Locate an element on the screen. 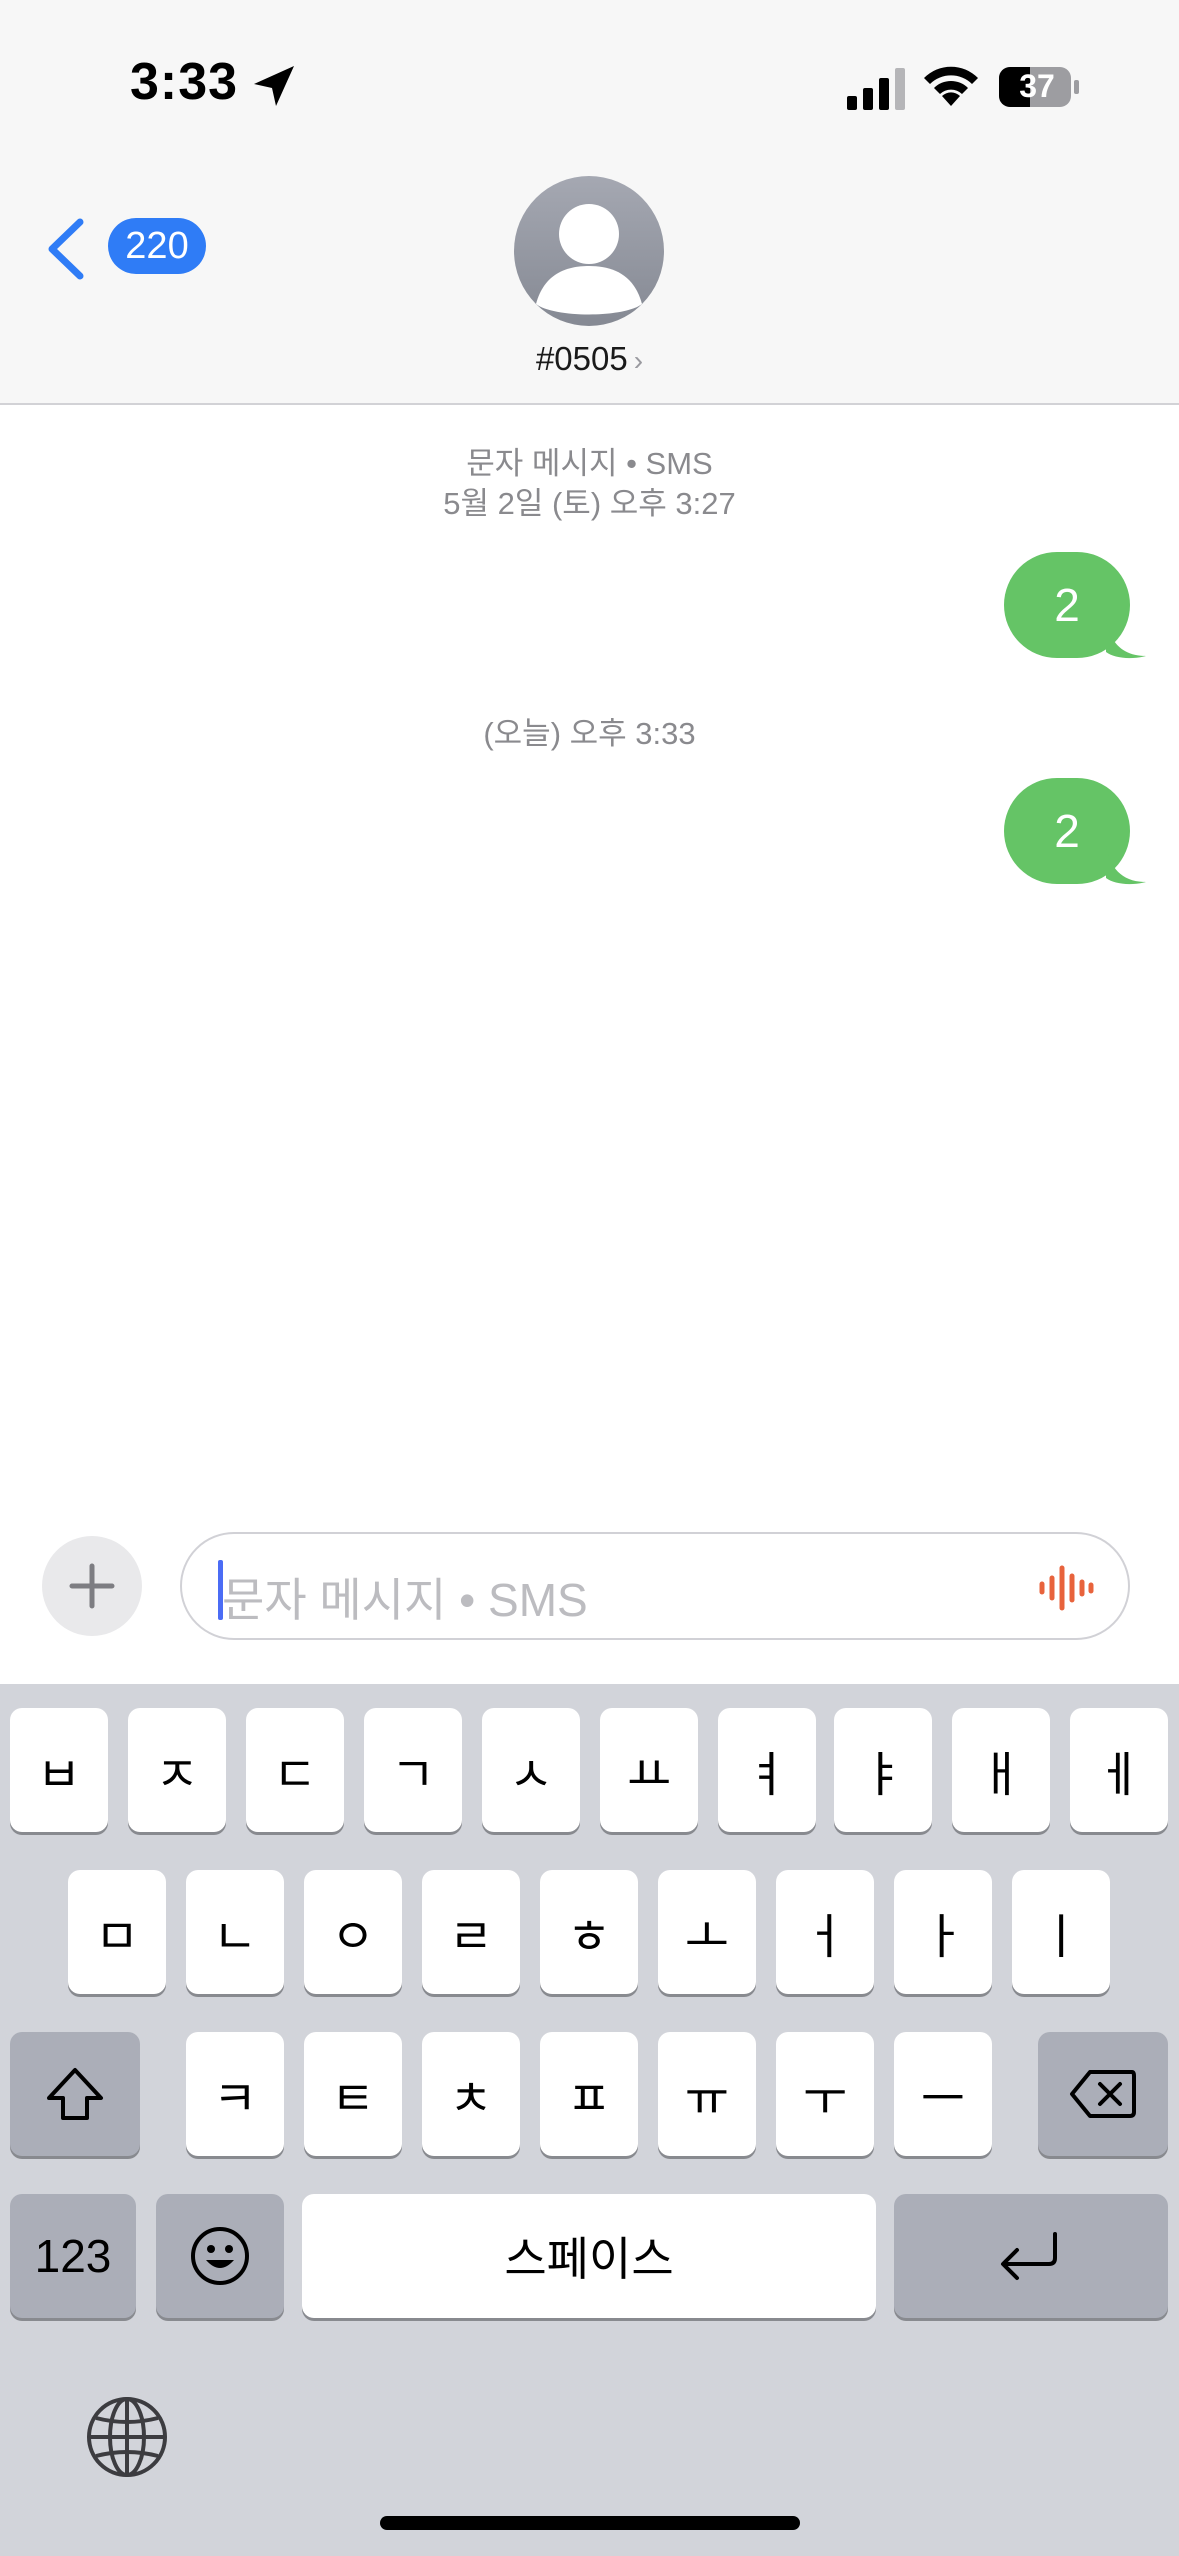  contact-avatar is located at coordinates (589, 251).